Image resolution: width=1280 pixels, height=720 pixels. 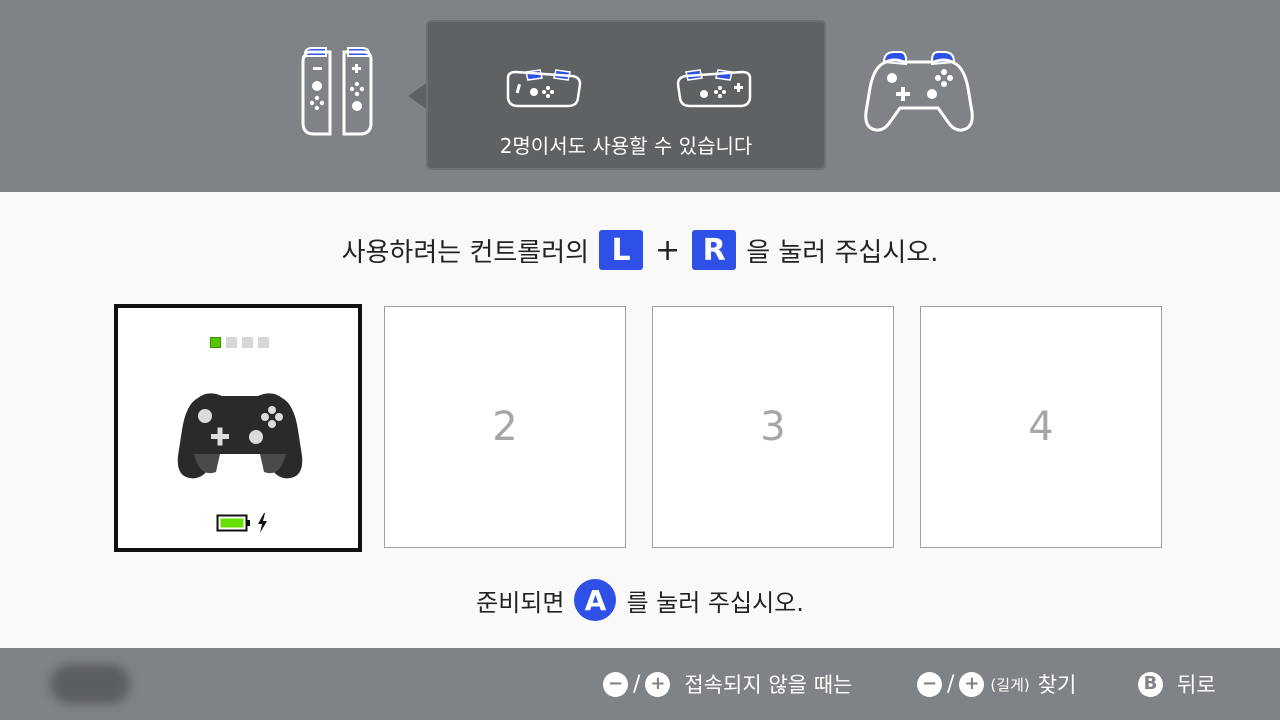 I want to click on footer-back: B 뒤로, so click(x=1177, y=684).